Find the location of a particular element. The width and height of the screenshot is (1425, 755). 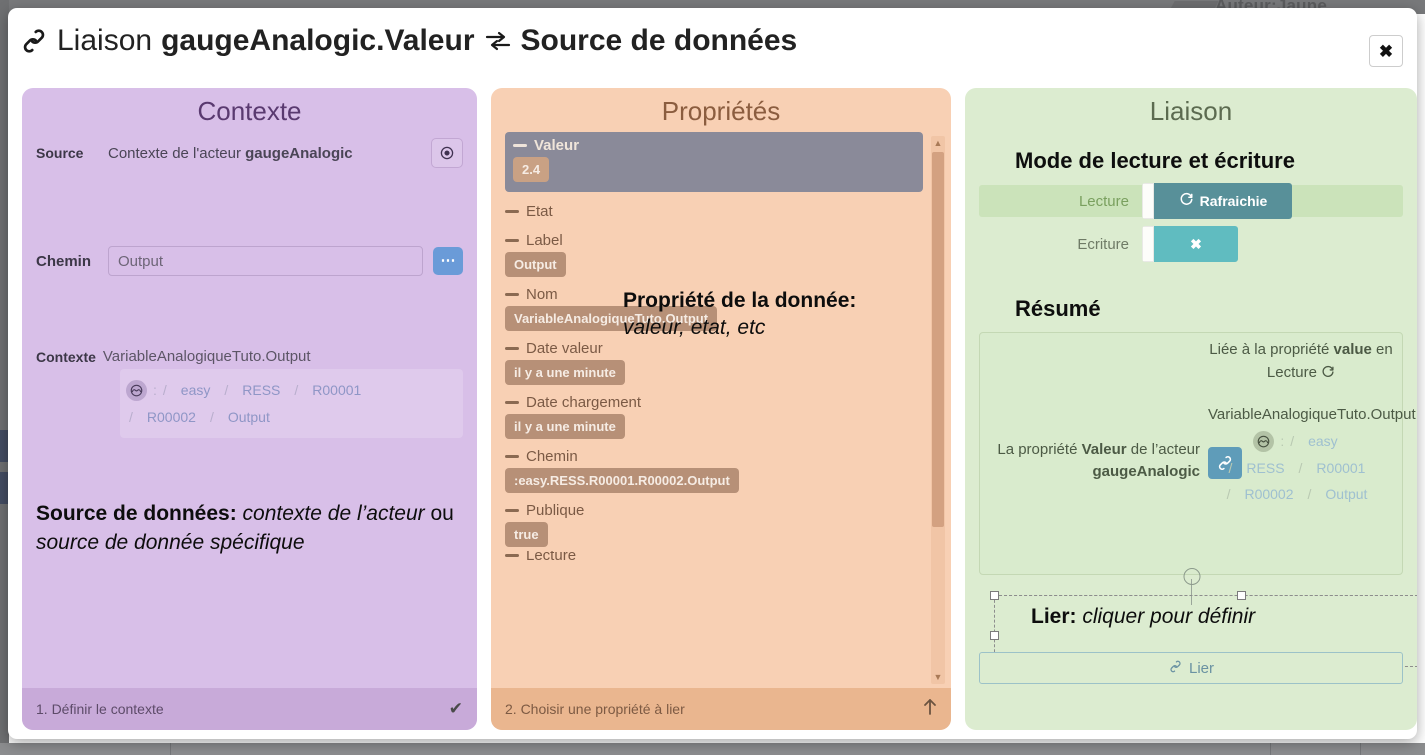

resume-property-name: Valeur is located at coordinates (1104, 449).